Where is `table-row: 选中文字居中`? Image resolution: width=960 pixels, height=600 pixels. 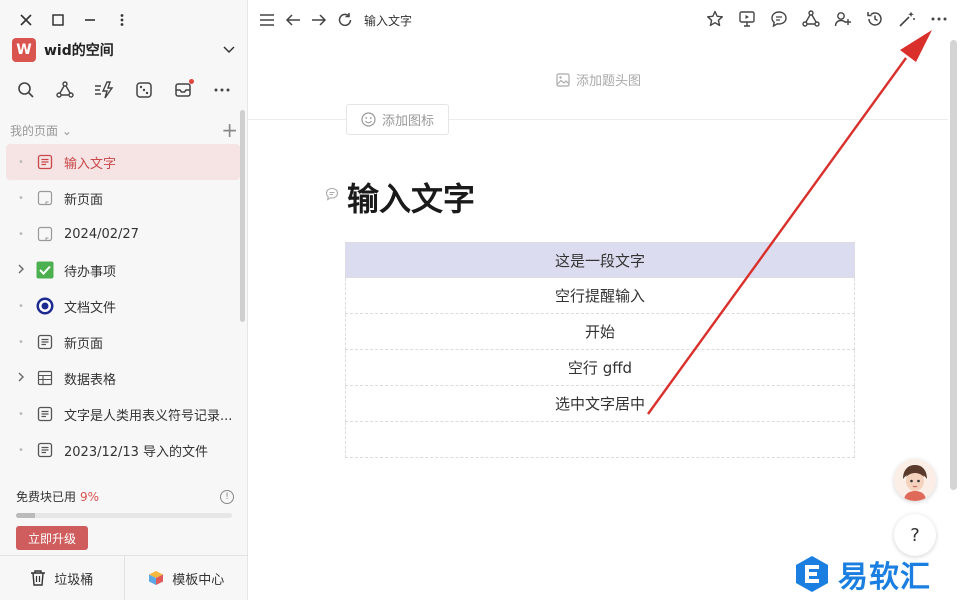
table-row: 选中文字居中 is located at coordinates (600, 404).